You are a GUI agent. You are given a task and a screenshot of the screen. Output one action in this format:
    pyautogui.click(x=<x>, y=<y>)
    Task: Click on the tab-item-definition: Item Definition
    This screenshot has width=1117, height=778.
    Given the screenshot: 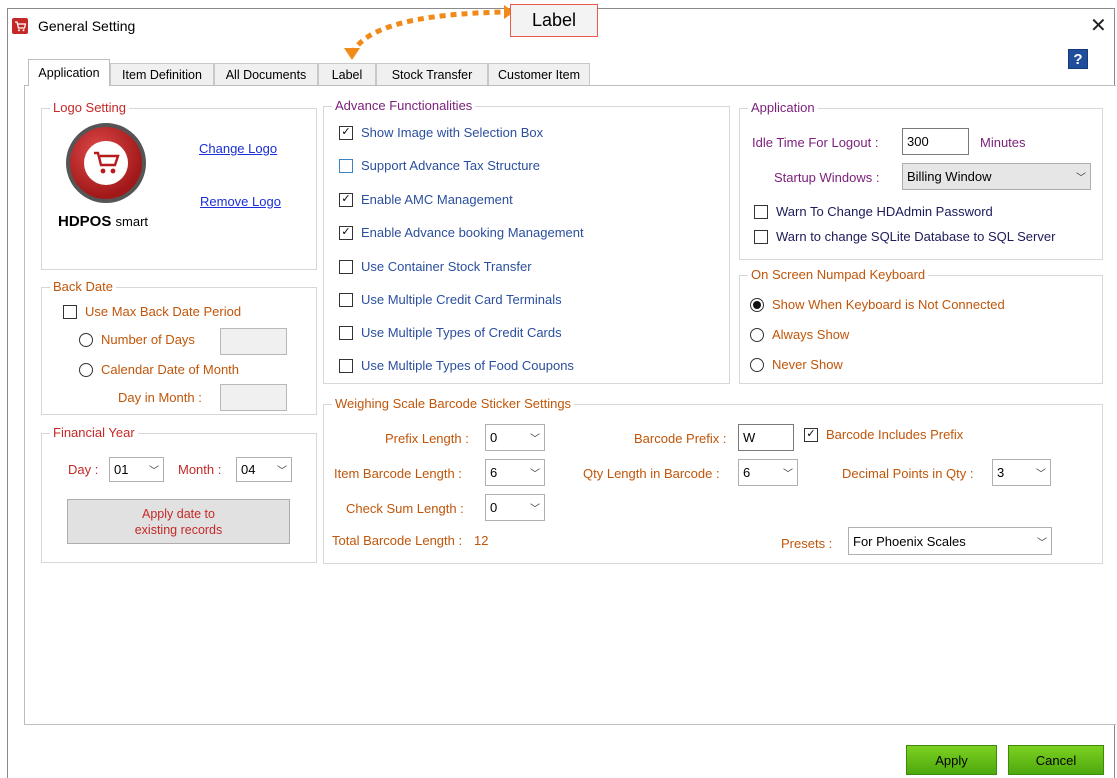 What is the action you would take?
    pyautogui.click(x=162, y=74)
    